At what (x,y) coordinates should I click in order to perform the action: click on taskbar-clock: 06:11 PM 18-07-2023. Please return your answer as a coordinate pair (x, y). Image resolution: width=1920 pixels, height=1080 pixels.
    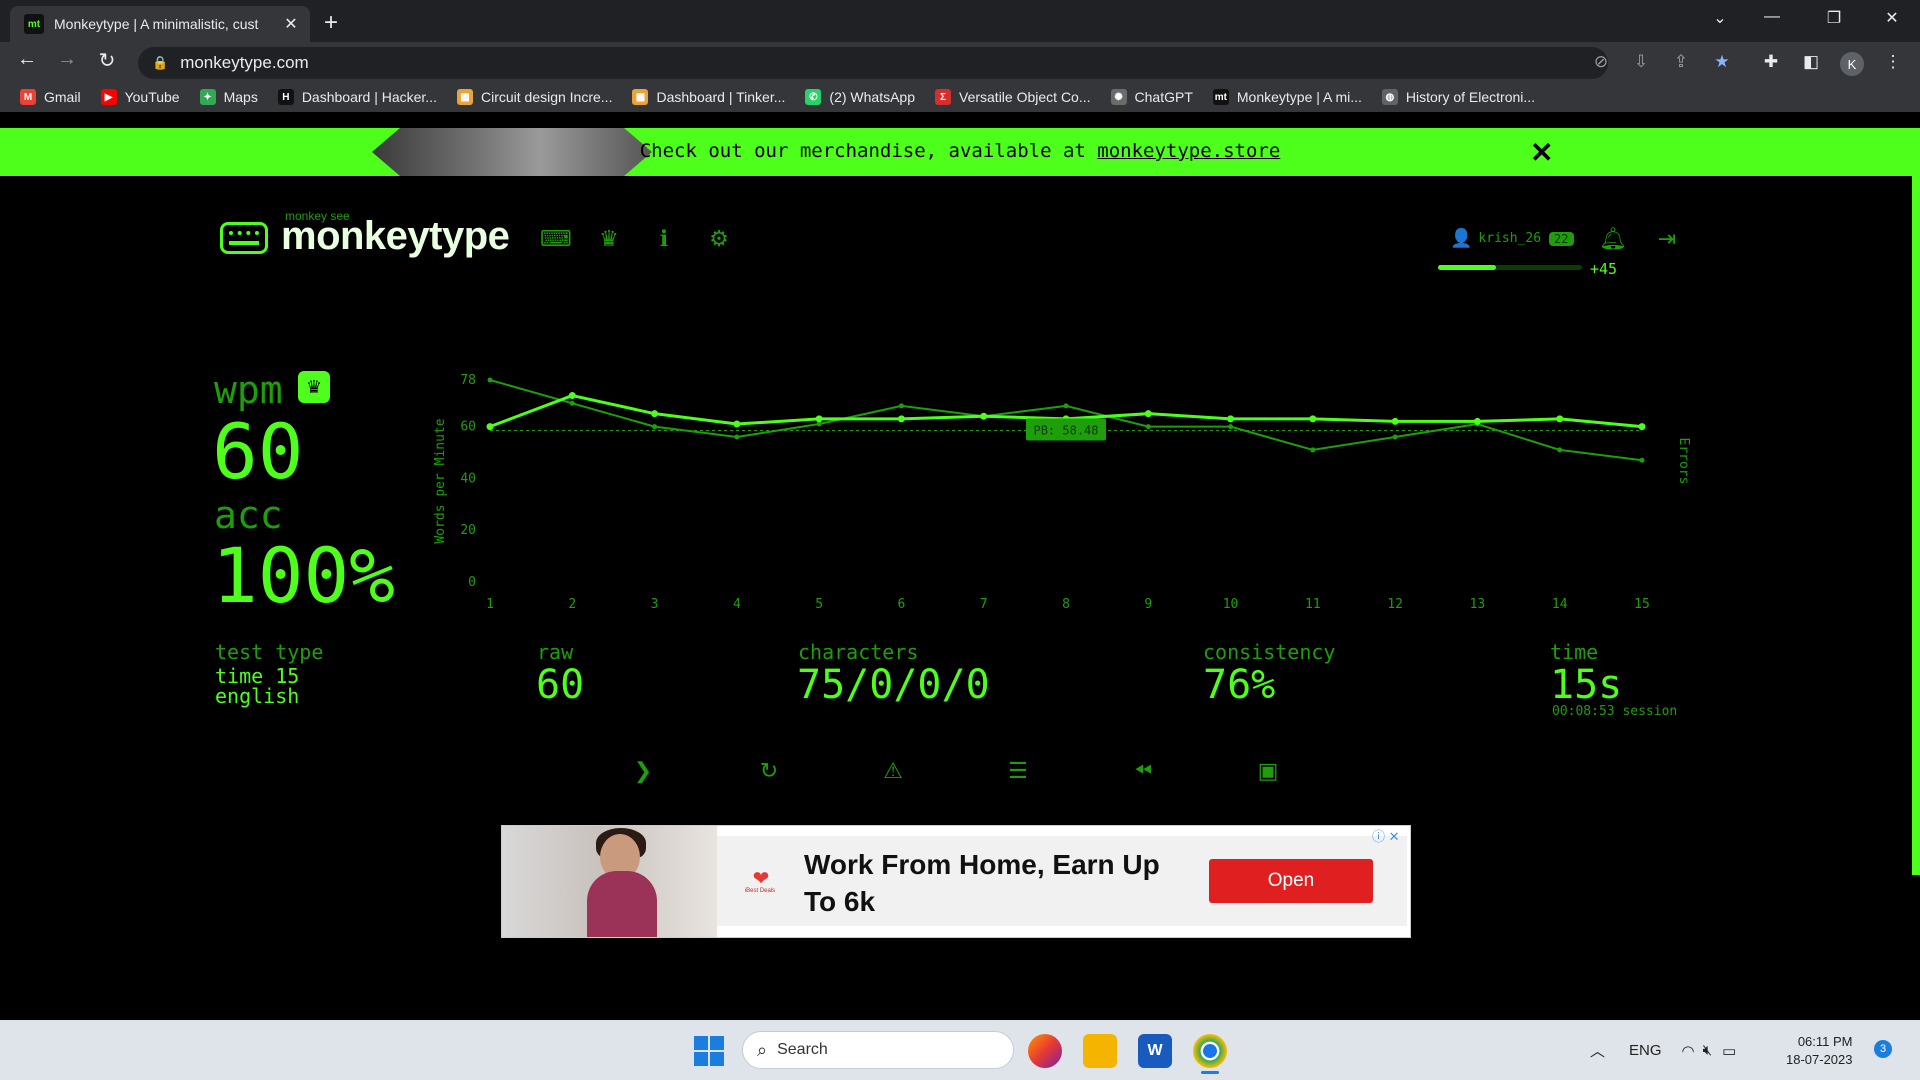
    Looking at the image, I should click on (1819, 1051).